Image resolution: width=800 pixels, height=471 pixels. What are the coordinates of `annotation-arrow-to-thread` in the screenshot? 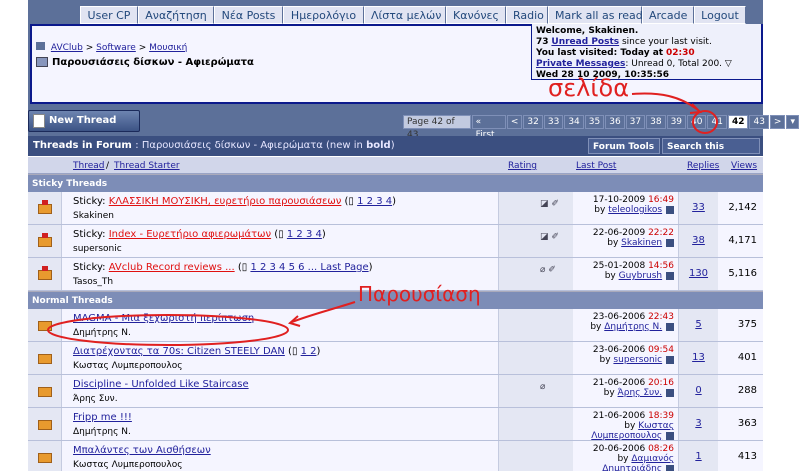 It's located at (323, 312).